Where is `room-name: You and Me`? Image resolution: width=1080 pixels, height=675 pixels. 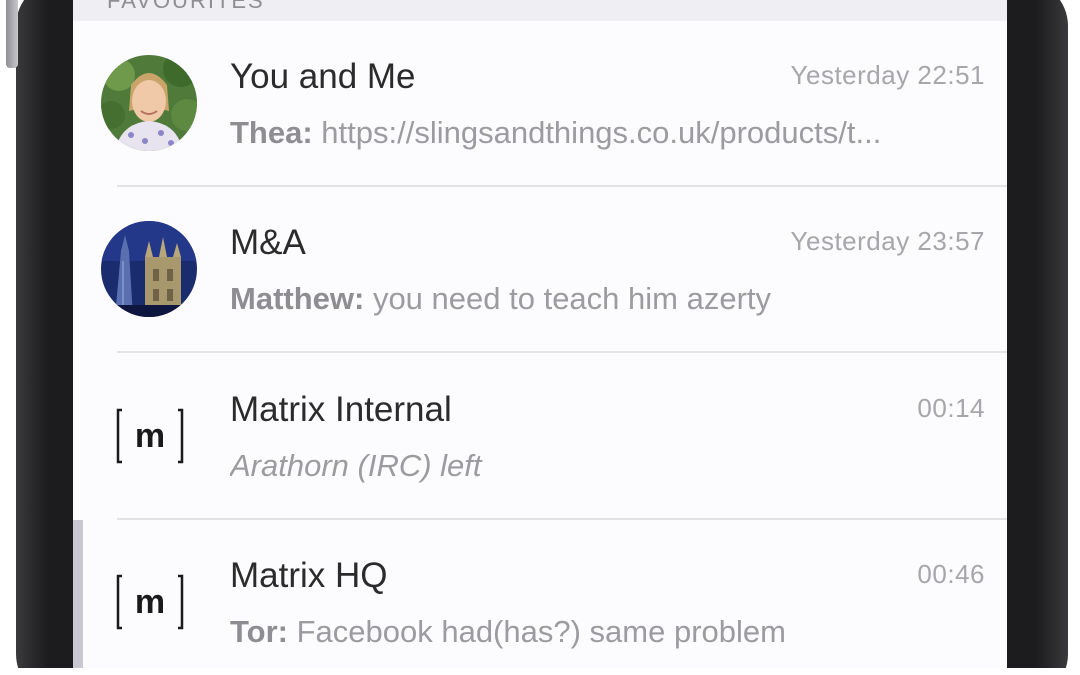
room-name: You and Me is located at coordinates (323, 76).